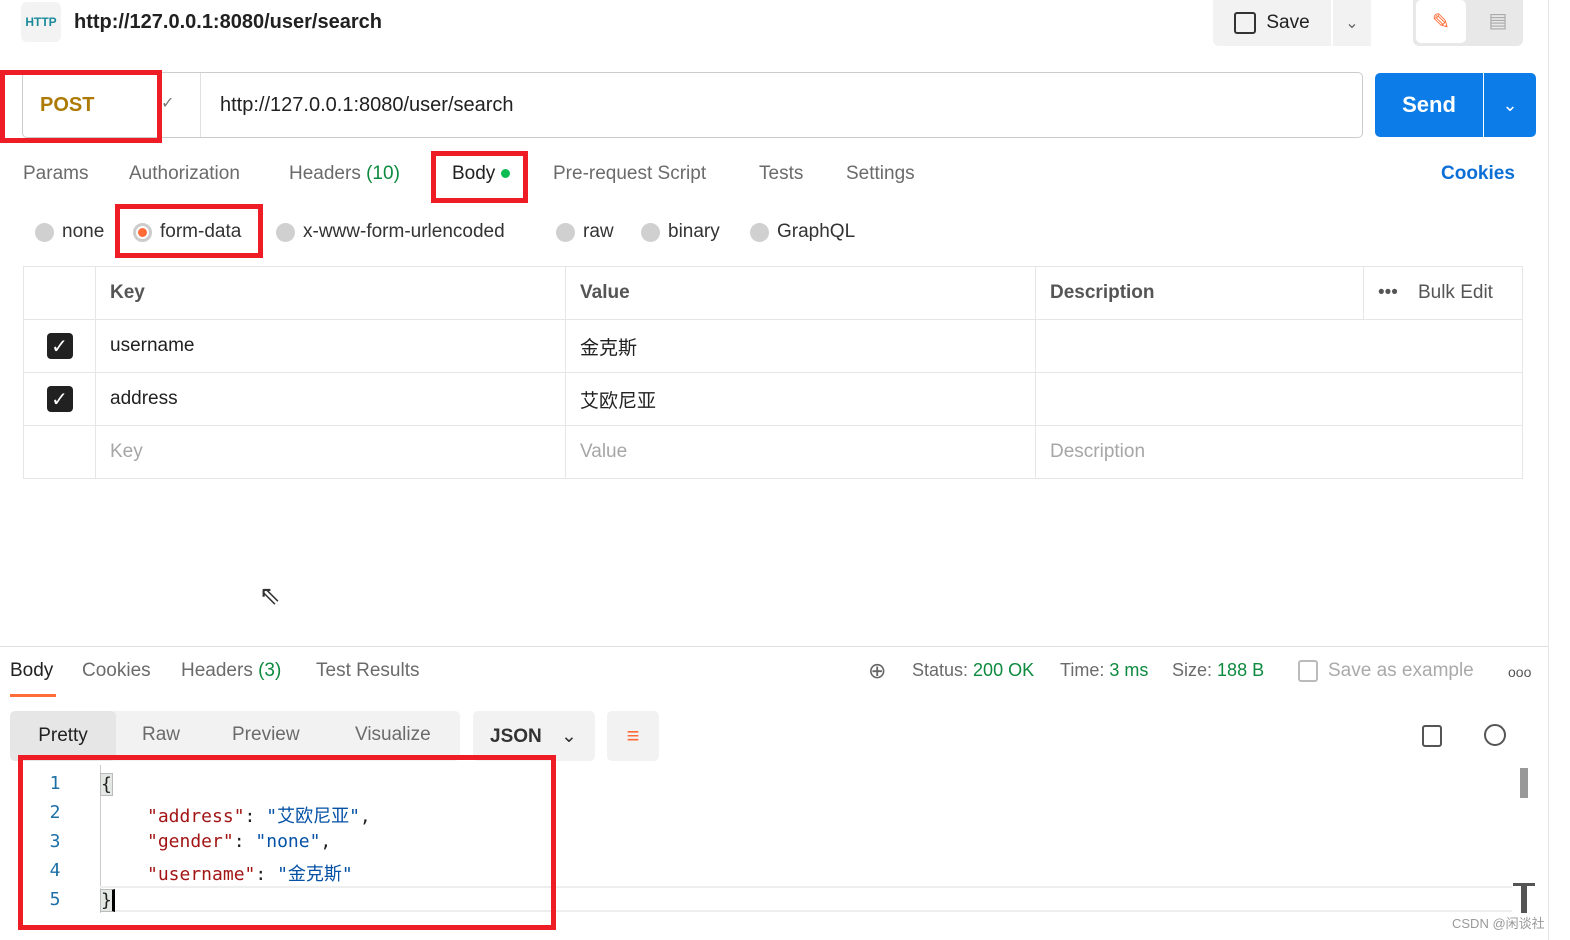  What do you see at coordinates (569, 736) in the screenshot?
I see `chevron-down-icon: ⌄` at bounding box center [569, 736].